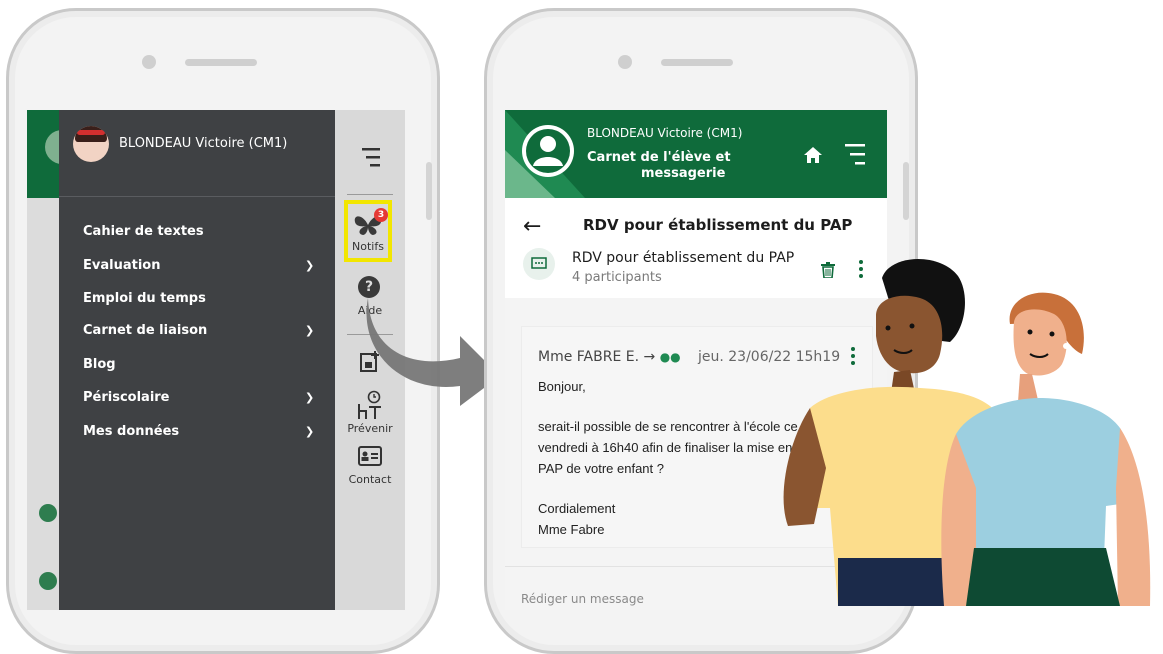 This screenshot has width=1163, height=654. Describe the element at coordinates (370, 456) in the screenshot. I see `contact-card-icon` at that location.